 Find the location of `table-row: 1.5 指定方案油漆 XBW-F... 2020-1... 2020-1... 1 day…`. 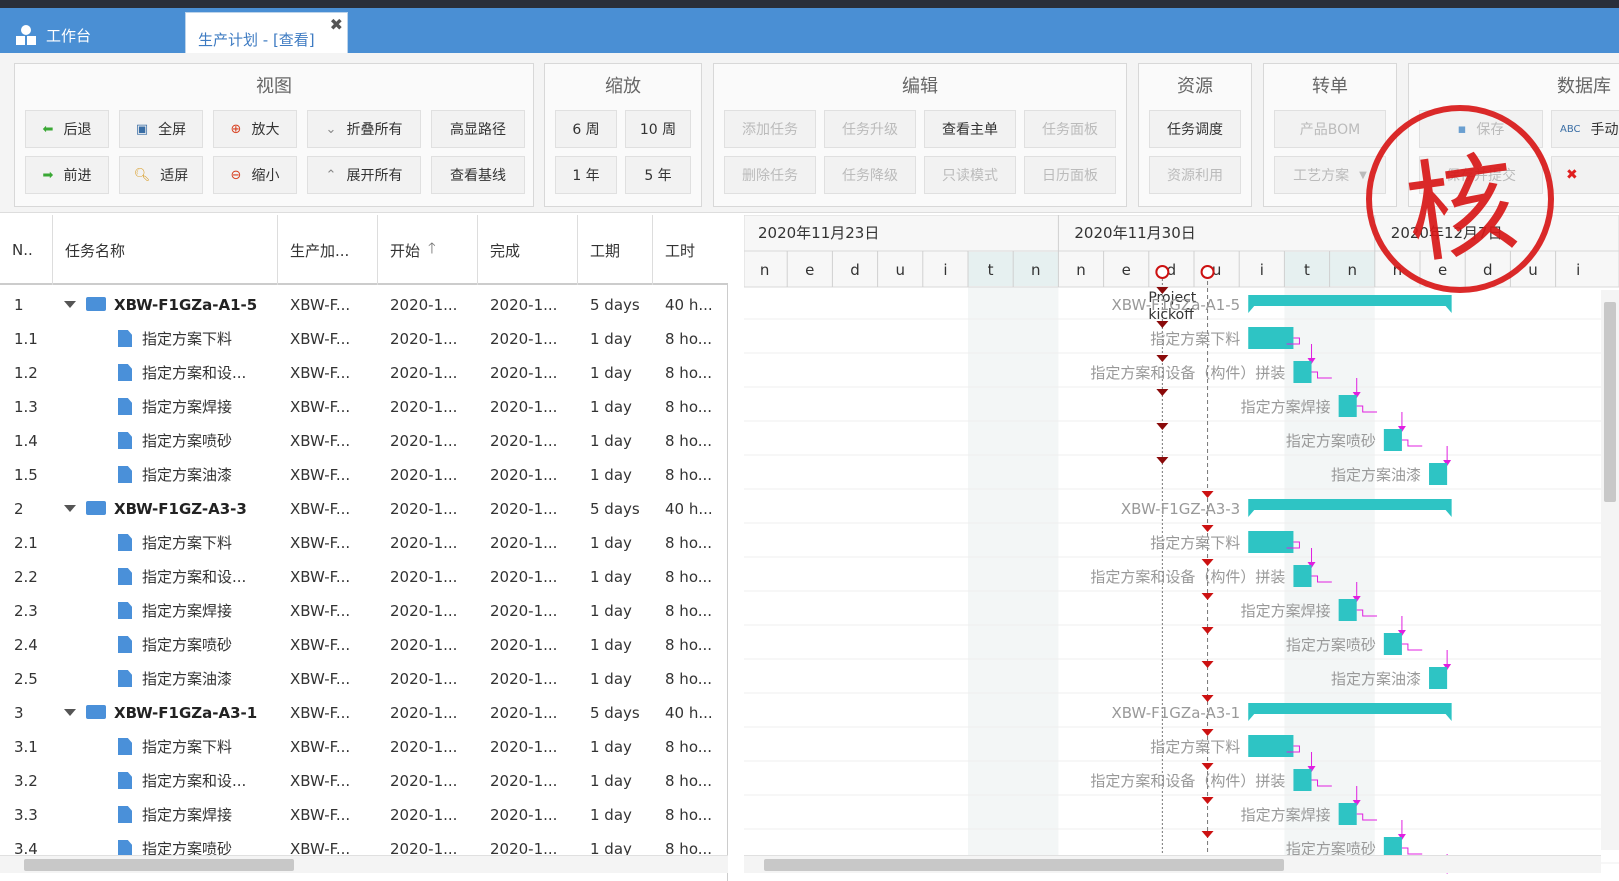

table-row: 1.5 指定方案油漆 XBW-F... 2020-1... 2020-1... 1 day… is located at coordinates (364, 472).